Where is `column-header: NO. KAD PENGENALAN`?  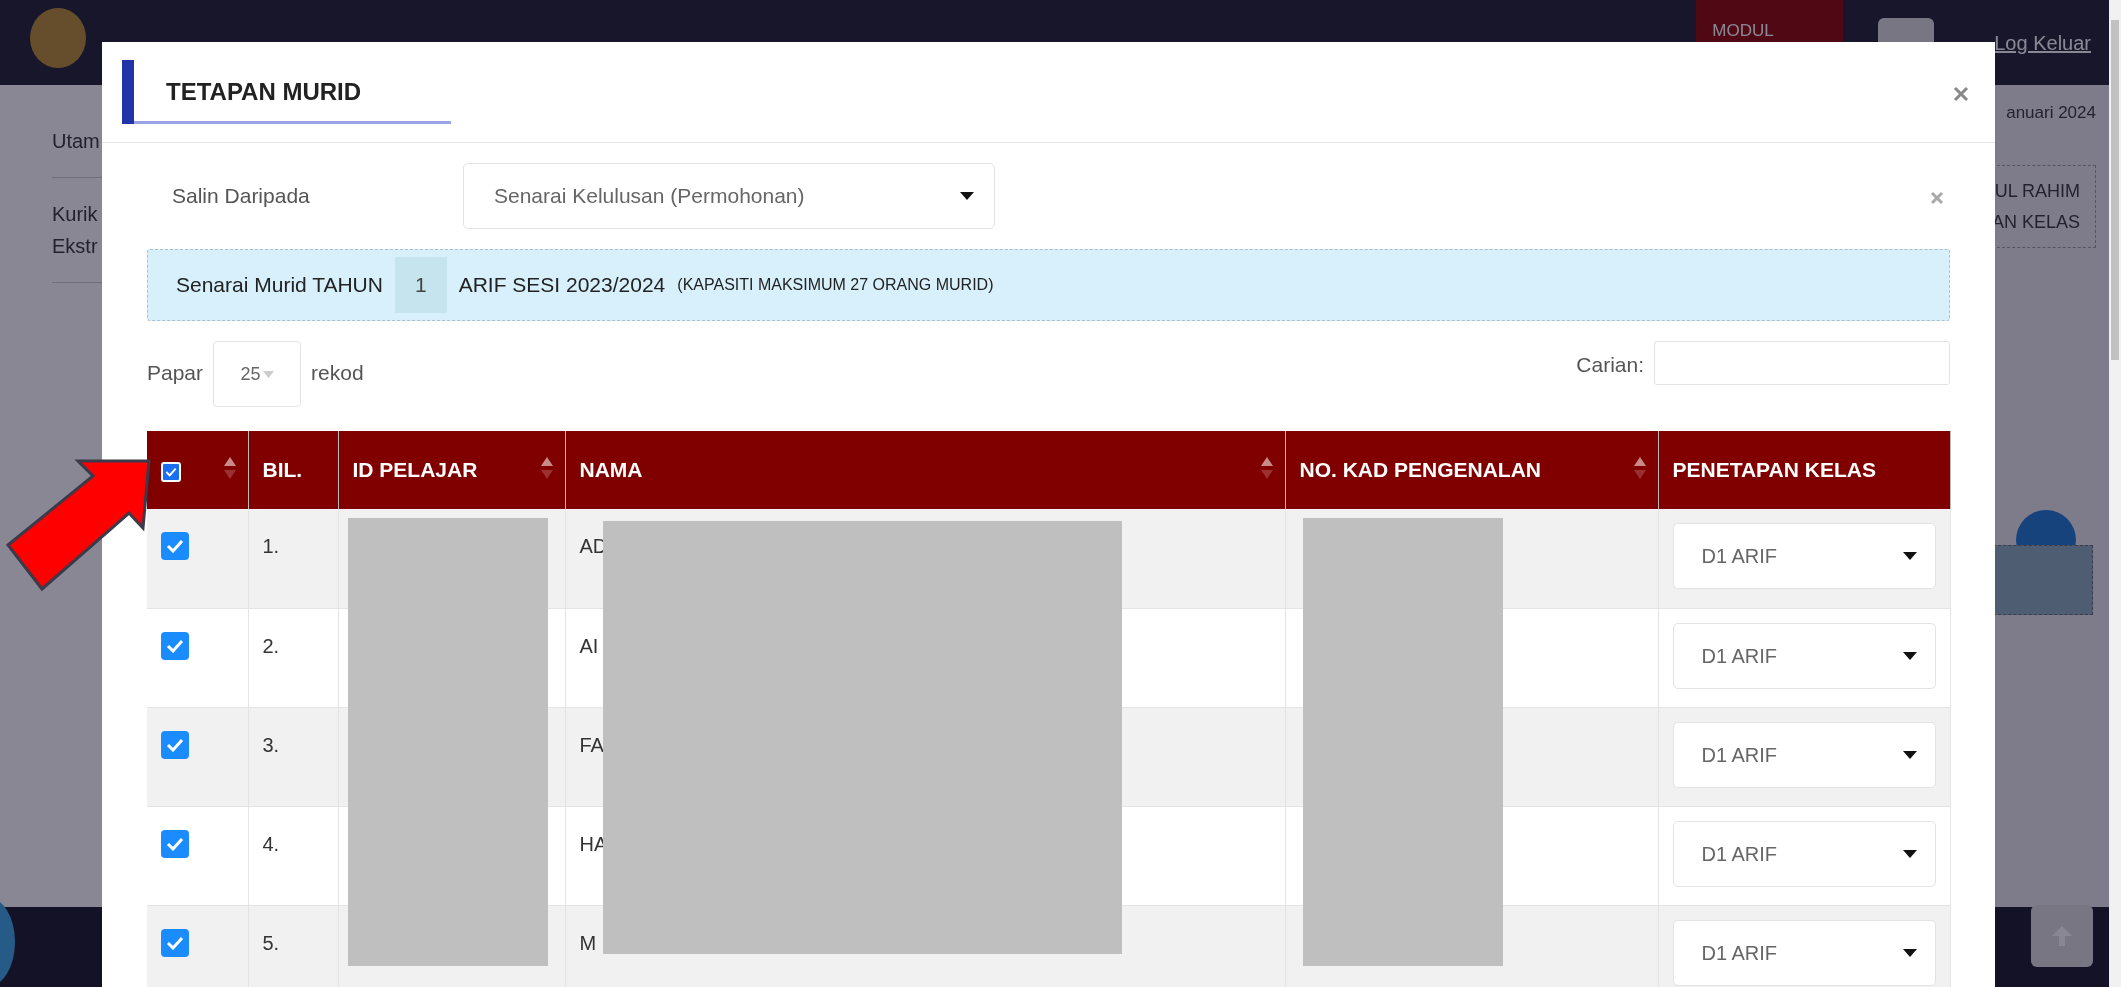 column-header: NO. KAD PENGENALAN is located at coordinates (1471, 470).